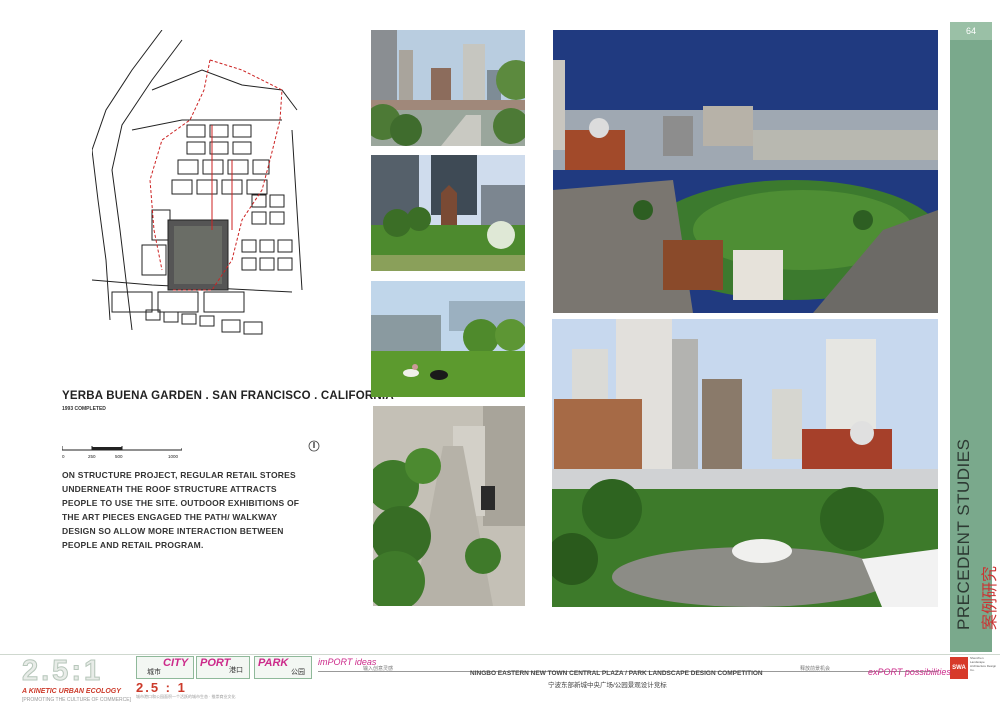  Describe the element at coordinates (92, 456) in the screenshot. I see `scale-label-250: 250` at that location.